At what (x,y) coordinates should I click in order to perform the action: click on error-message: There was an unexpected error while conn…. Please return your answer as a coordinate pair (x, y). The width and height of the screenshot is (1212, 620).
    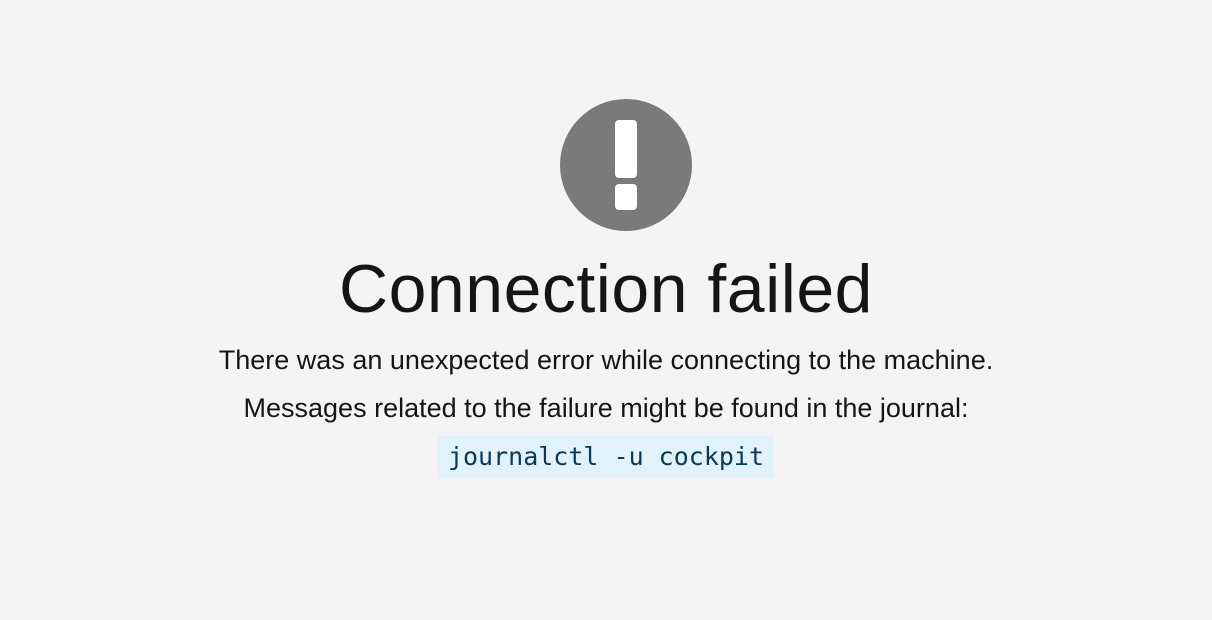
    Looking at the image, I should click on (606, 360).